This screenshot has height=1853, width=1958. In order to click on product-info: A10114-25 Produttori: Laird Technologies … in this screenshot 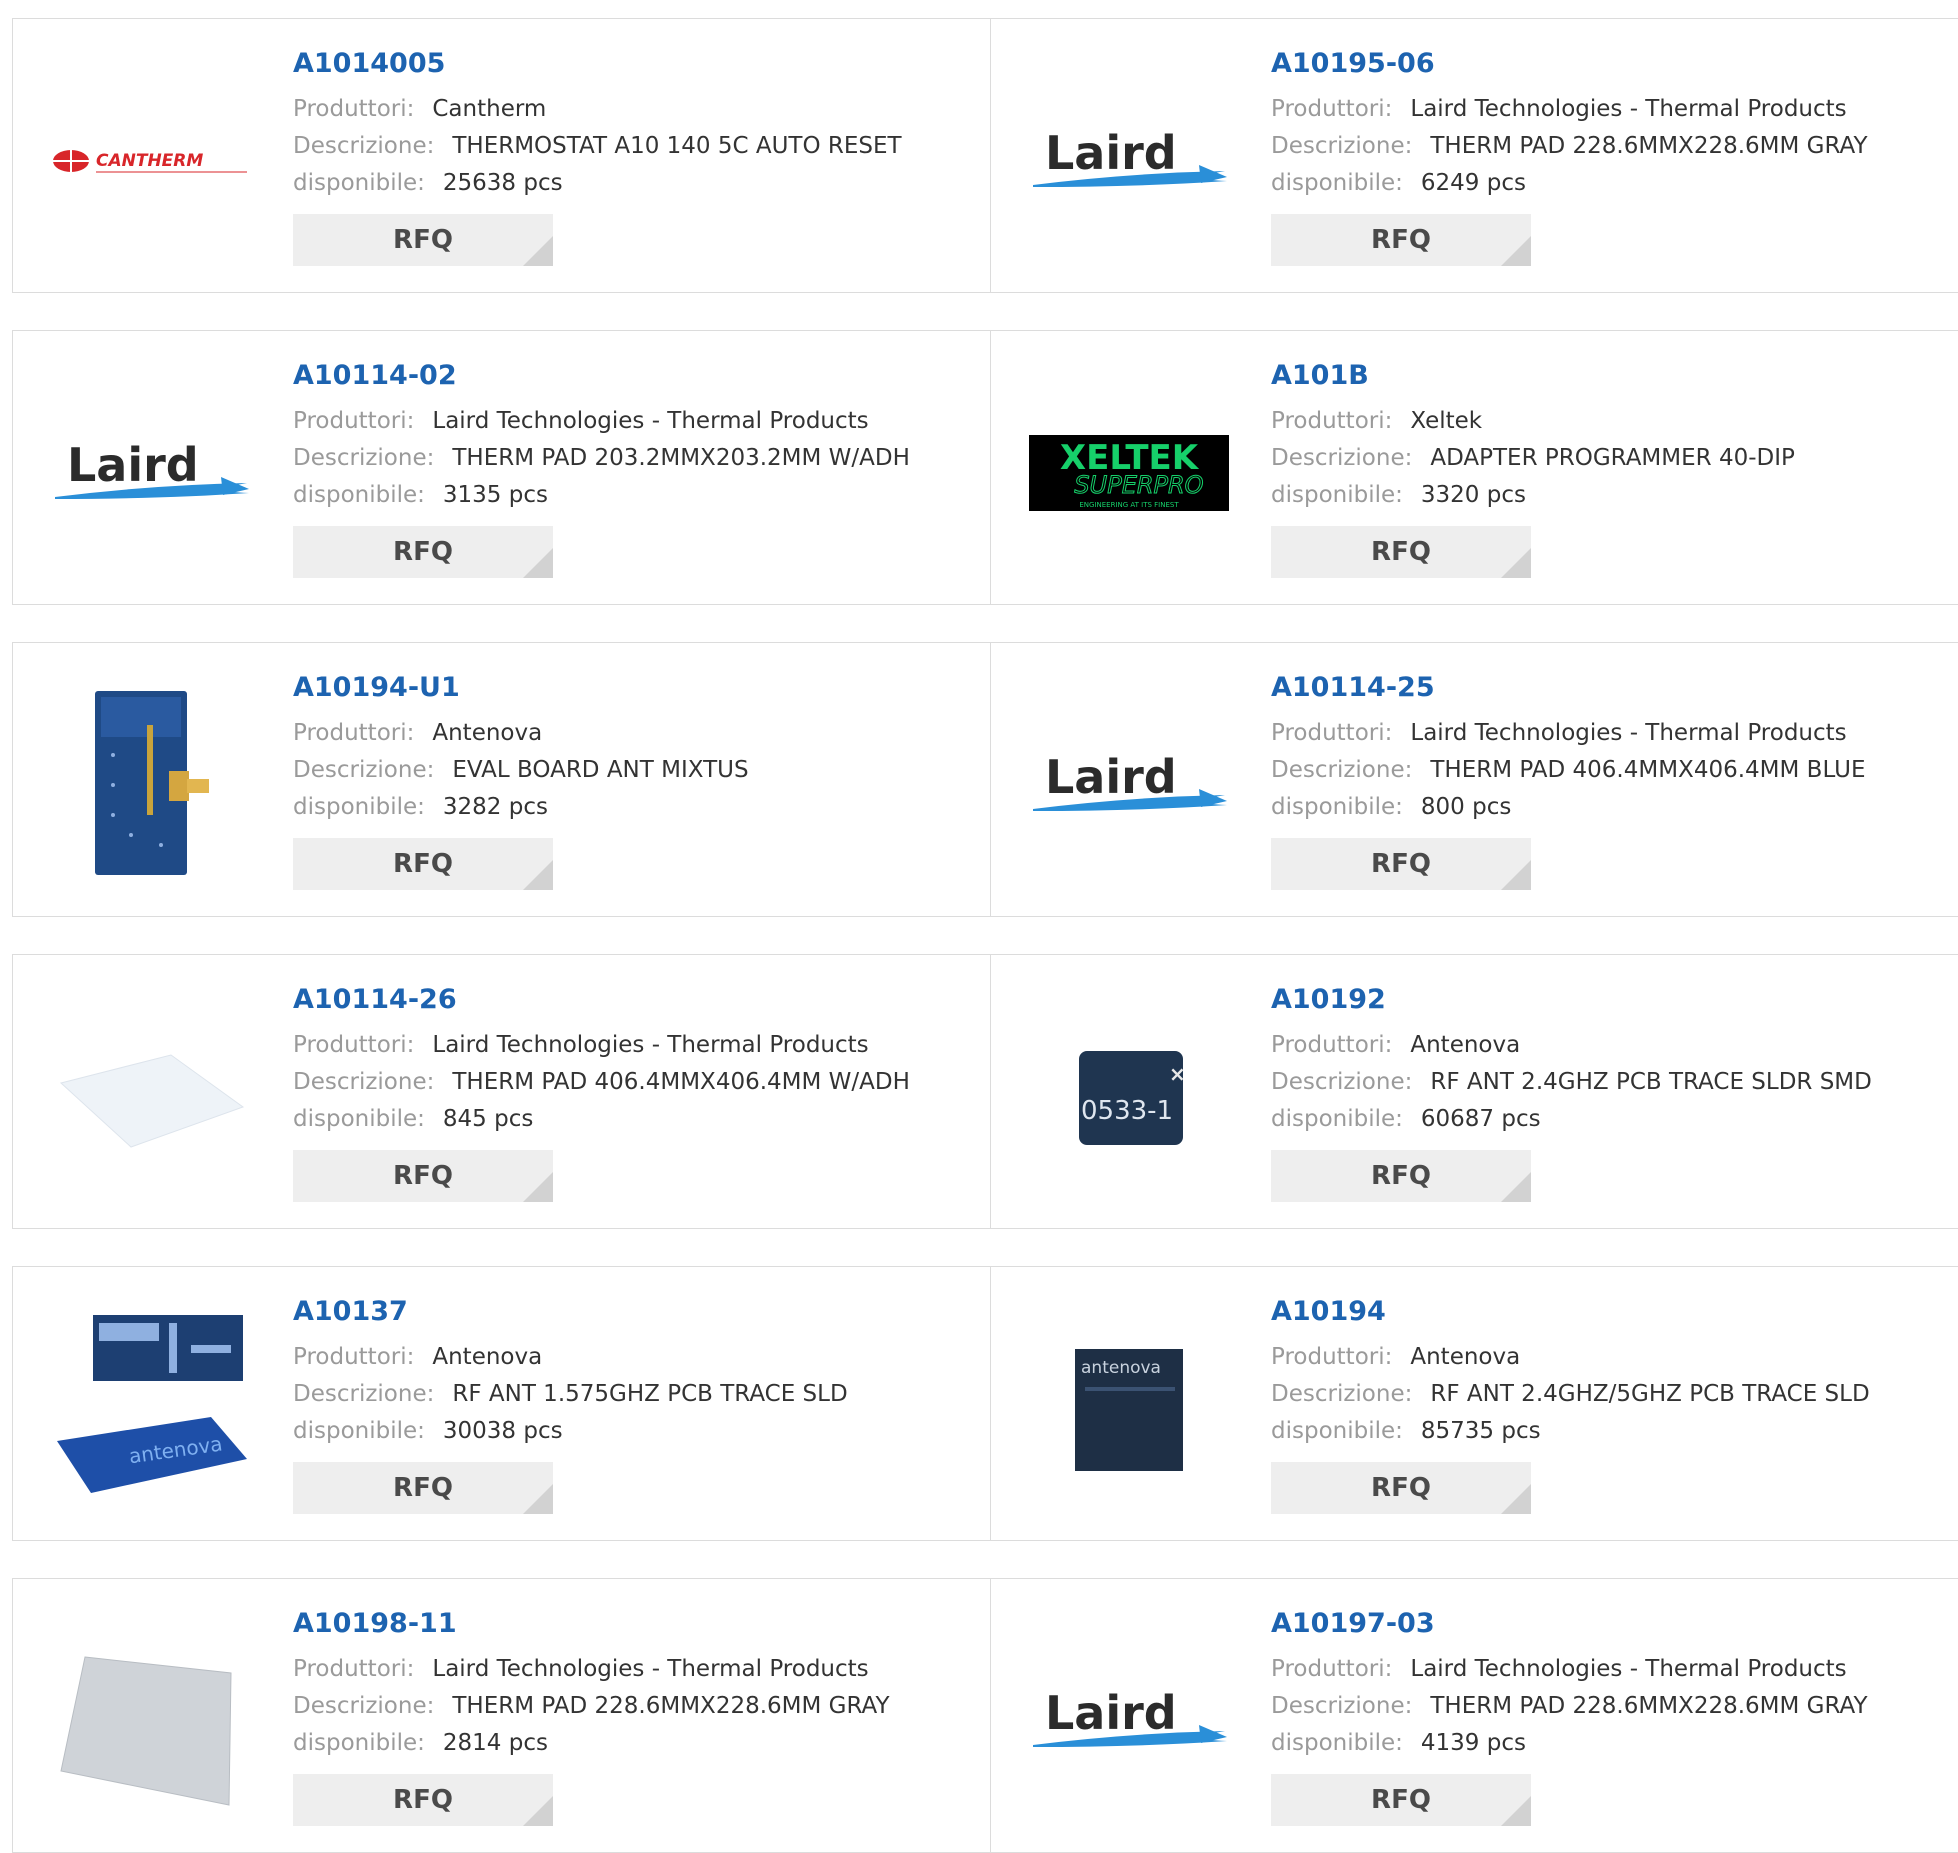, I will do `click(1568, 780)`.